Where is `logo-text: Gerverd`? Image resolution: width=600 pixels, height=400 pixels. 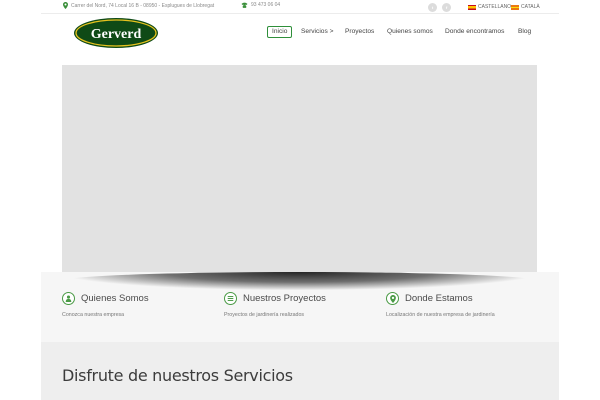
logo-text: Gerverd is located at coordinates (116, 34).